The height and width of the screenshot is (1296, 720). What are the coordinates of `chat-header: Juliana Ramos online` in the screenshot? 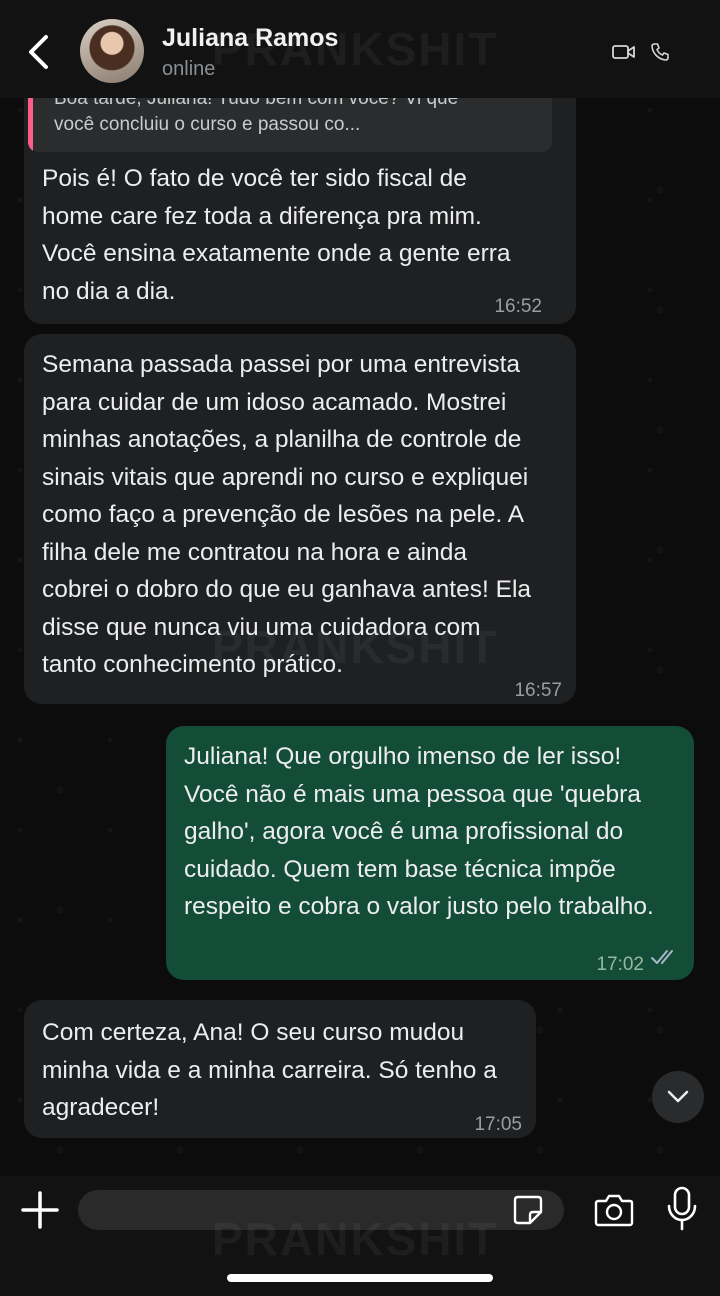 It's located at (360, 49).